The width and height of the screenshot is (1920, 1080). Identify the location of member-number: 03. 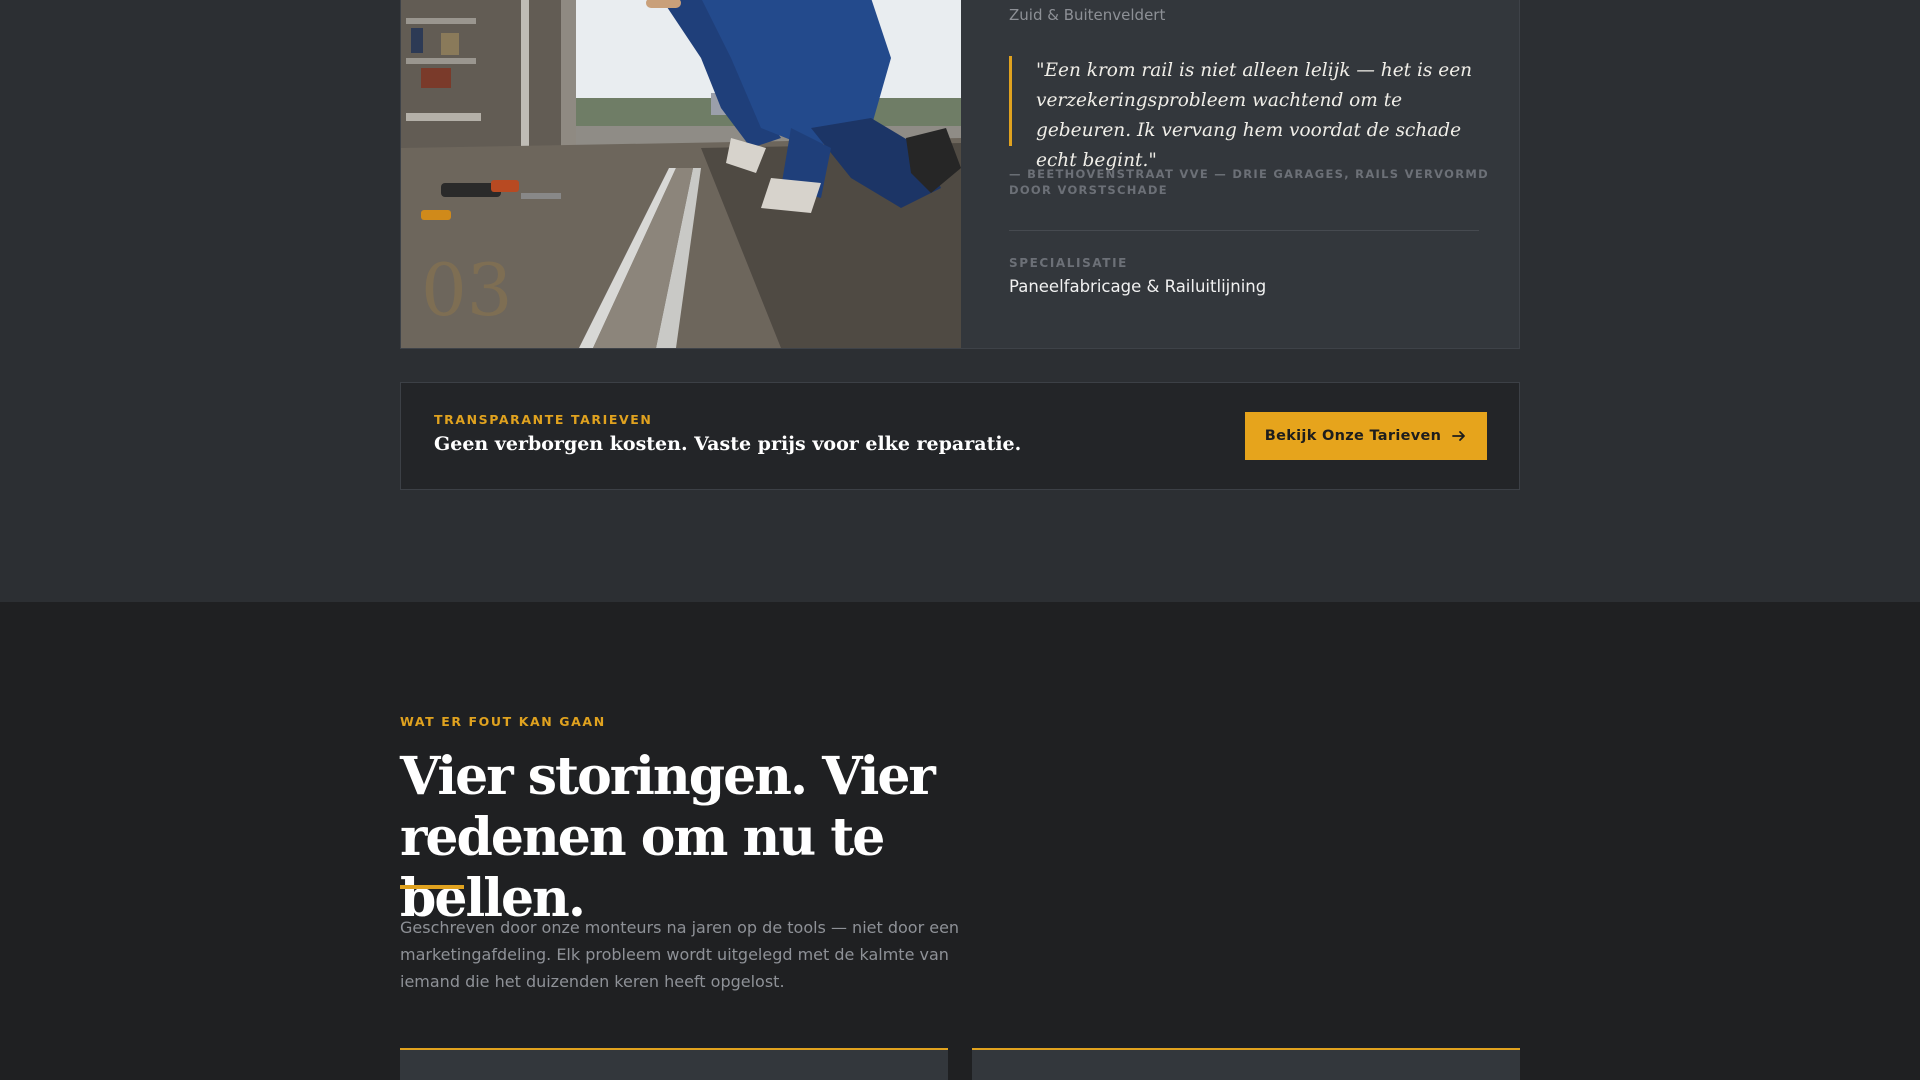
(467, 290).